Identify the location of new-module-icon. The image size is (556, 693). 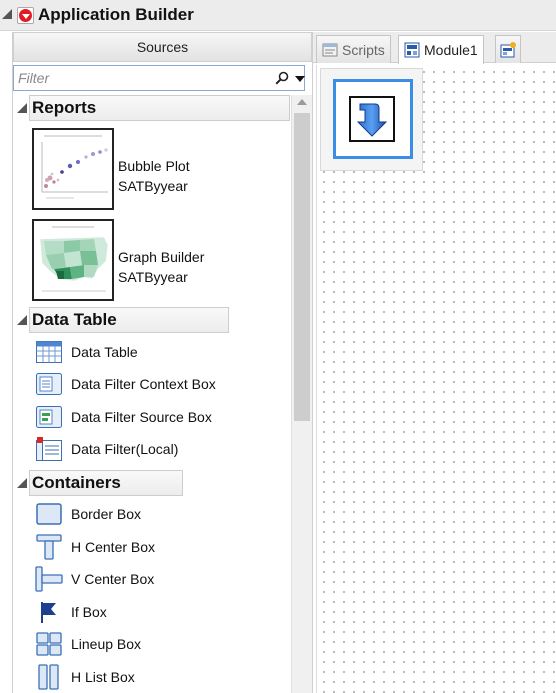
(508, 49).